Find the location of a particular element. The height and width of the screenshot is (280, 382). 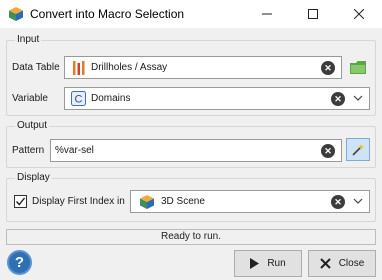

title-bar: Convert into Macro Selection is located at coordinates (191, 14).